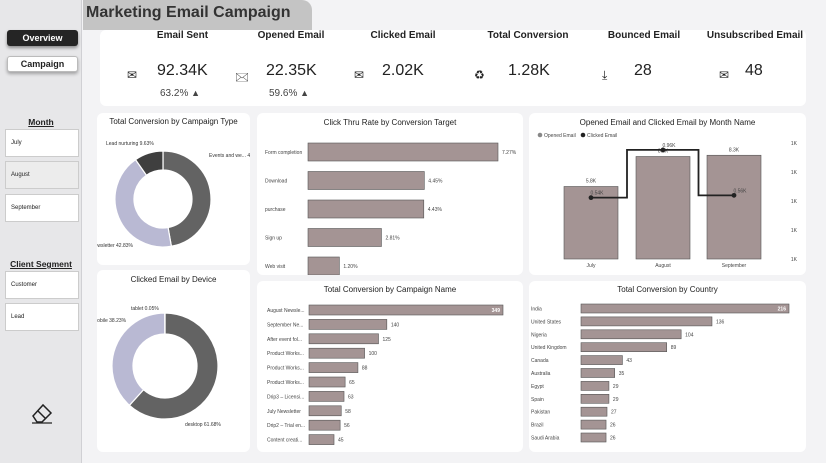  I want to click on segment-slicer-title: Client Segment, so click(41, 264).